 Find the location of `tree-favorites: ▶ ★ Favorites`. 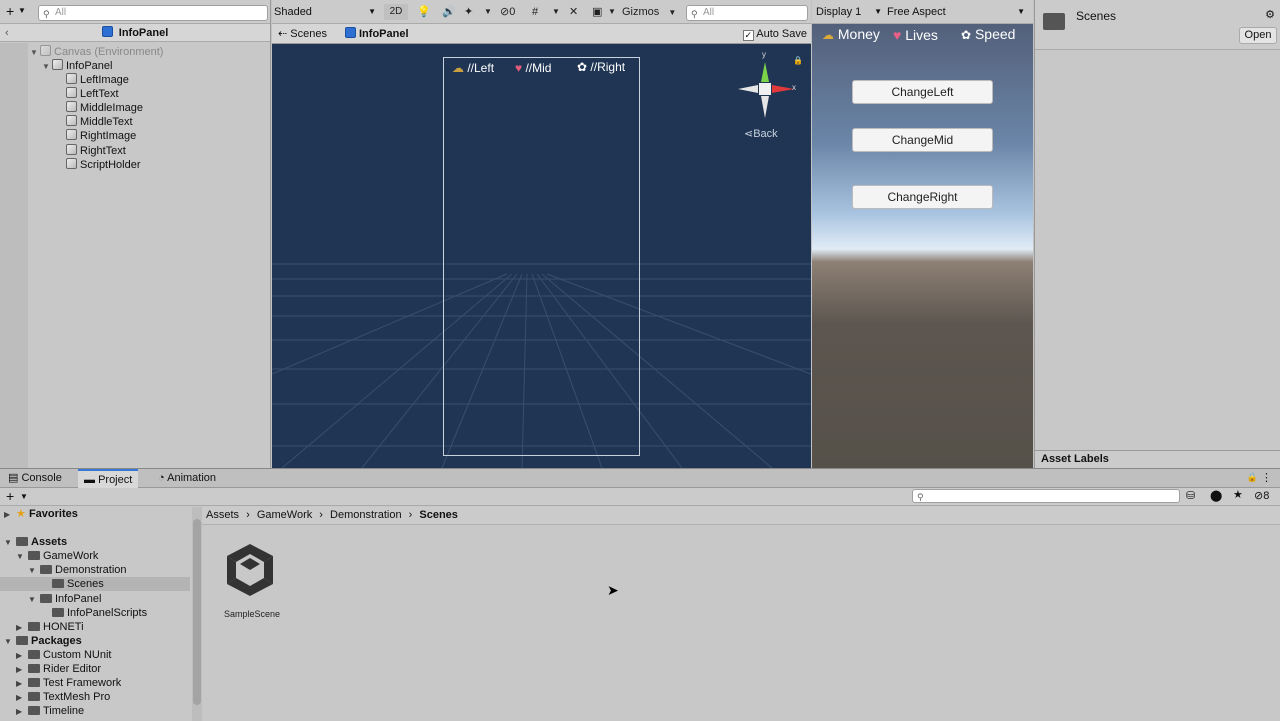

tree-favorites: ▶ ★ Favorites is located at coordinates (41, 514).